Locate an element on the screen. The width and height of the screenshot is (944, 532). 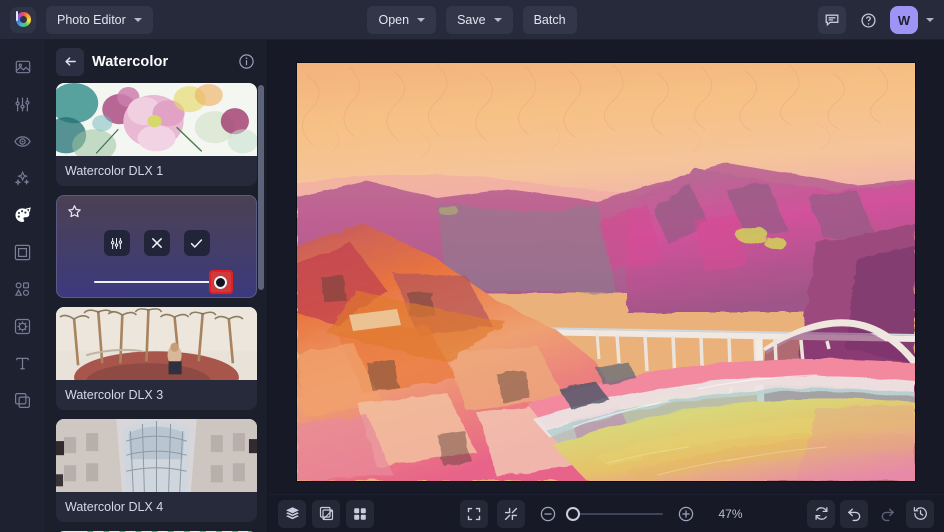
intensity-slider-handle is located at coordinates (220, 282).